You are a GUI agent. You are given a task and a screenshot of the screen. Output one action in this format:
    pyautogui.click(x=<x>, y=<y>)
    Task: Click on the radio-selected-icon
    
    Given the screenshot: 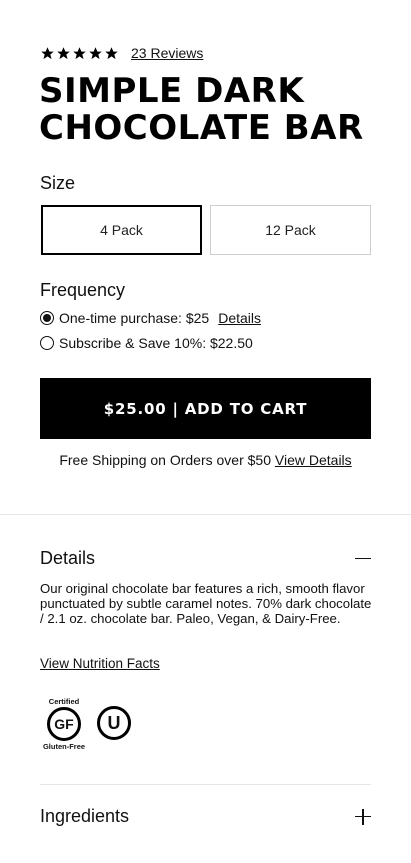 What is the action you would take?
    pyautogui.click(x=47, y=318)
    